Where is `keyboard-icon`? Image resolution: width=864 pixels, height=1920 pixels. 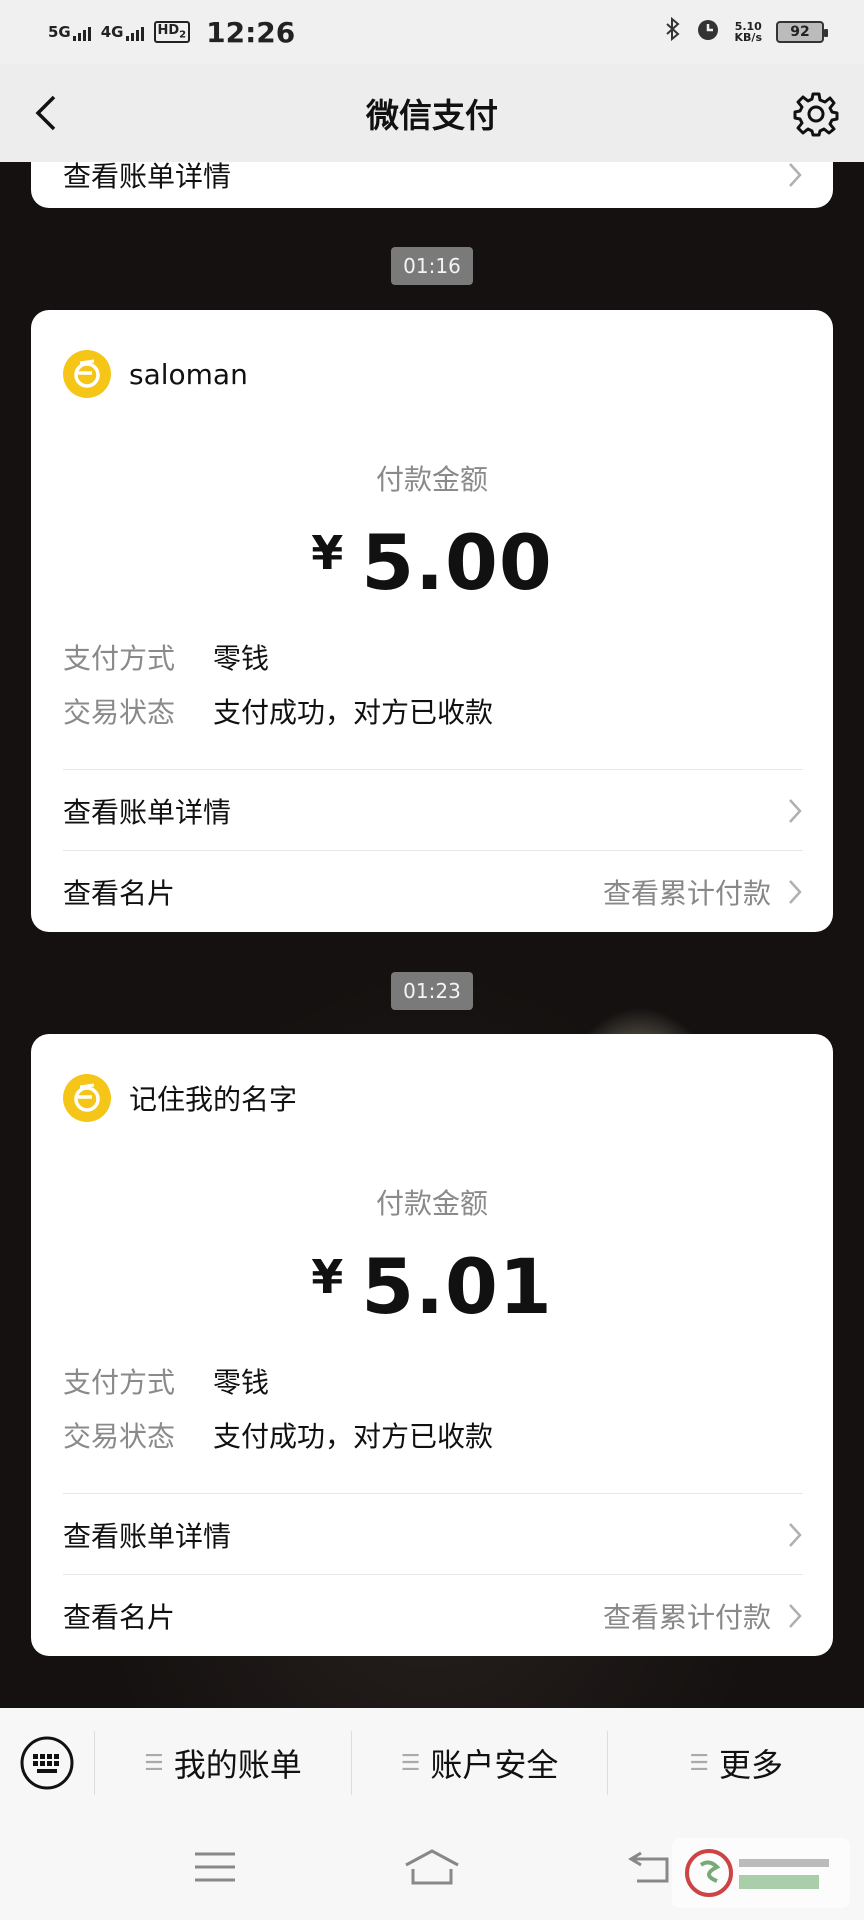
keyboard-icon is located at coordinates (47, 1763).